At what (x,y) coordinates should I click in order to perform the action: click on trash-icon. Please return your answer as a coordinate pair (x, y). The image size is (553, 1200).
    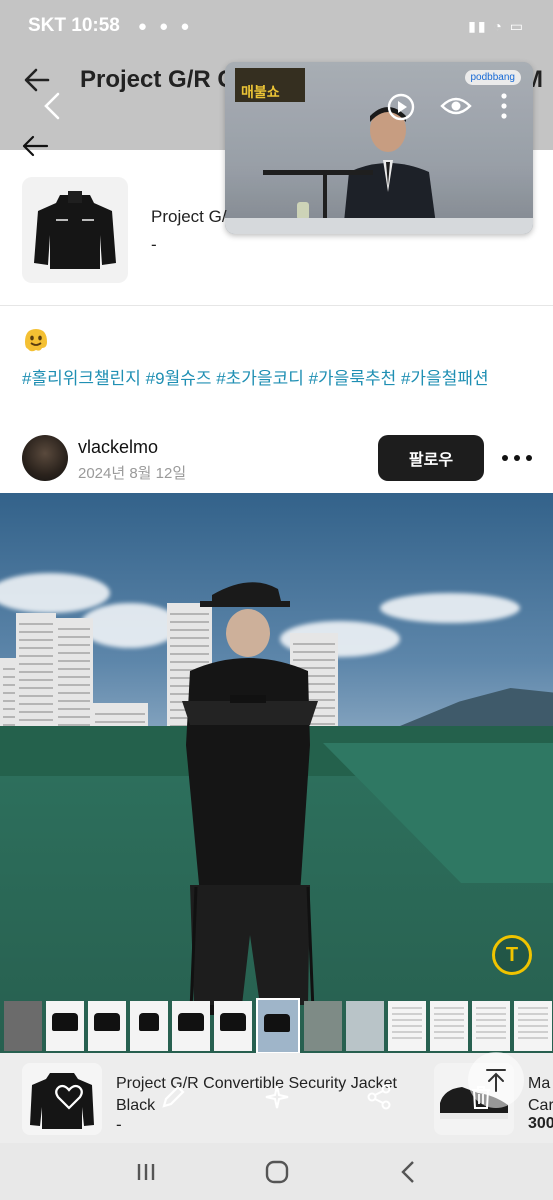
    Looking at the image, I should click on (481, 1097).